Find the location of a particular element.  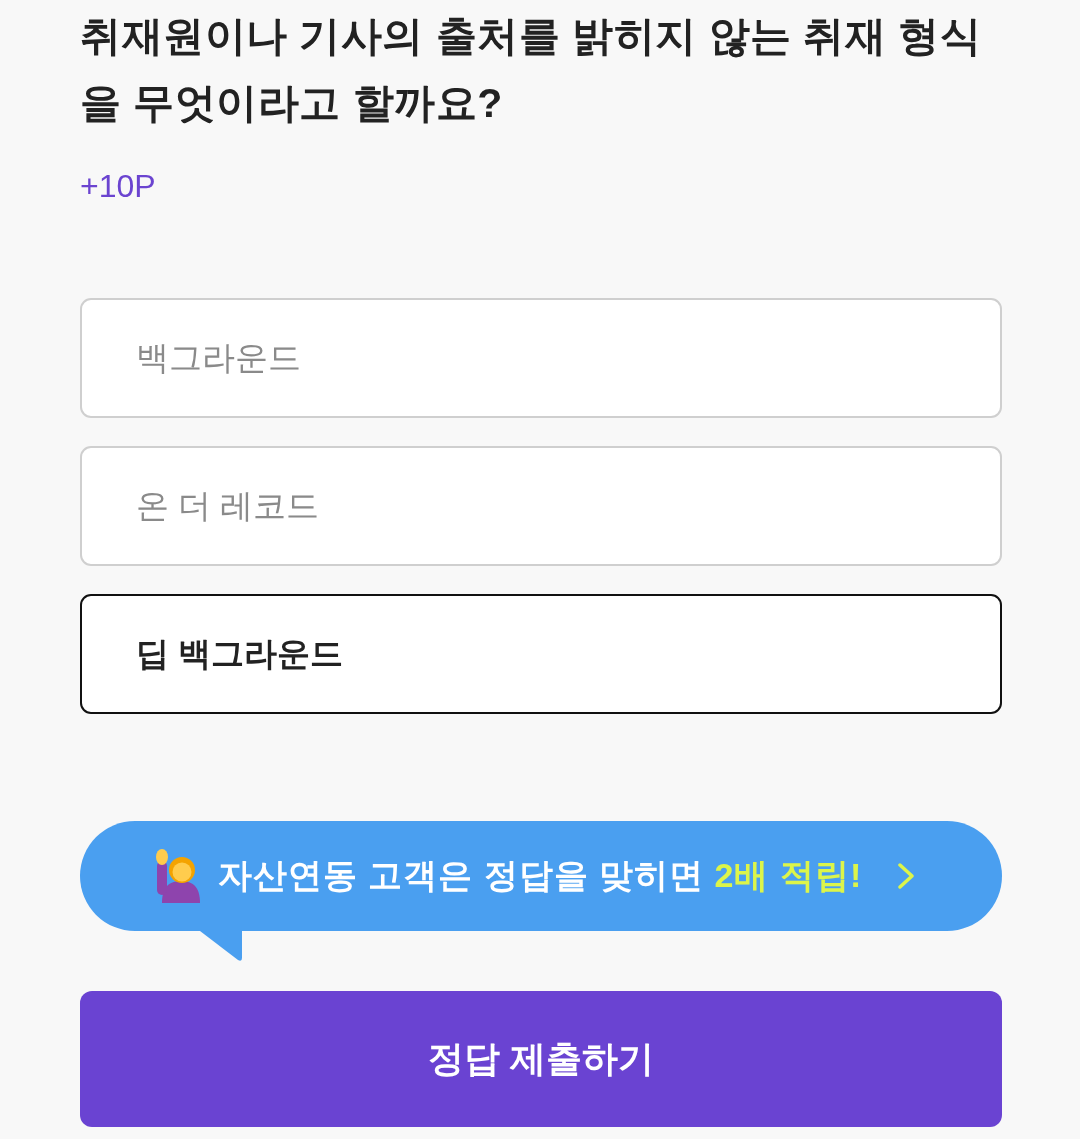

answer-option: 온 더 레코드 is located at coordinates (541, 506).